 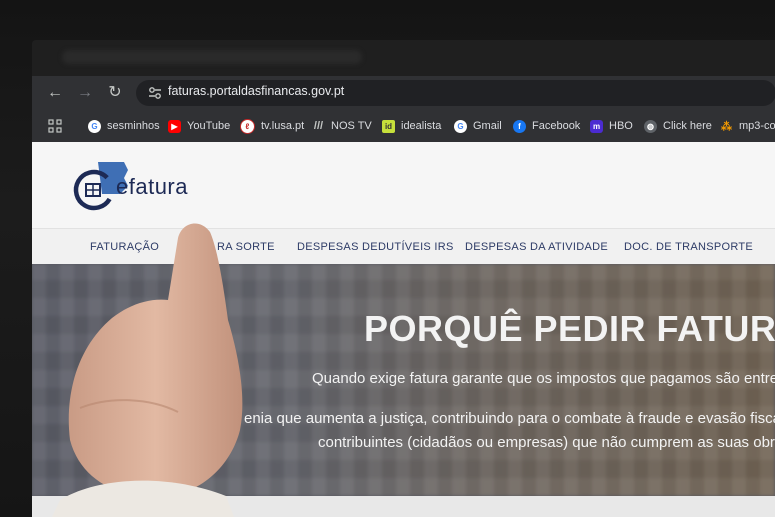 What do you see at coordinates (455, 93) in the screenshot?
I see `address-bar: faturas.portaldasfinancas.gov.pt` at bounding box center [455, 93].